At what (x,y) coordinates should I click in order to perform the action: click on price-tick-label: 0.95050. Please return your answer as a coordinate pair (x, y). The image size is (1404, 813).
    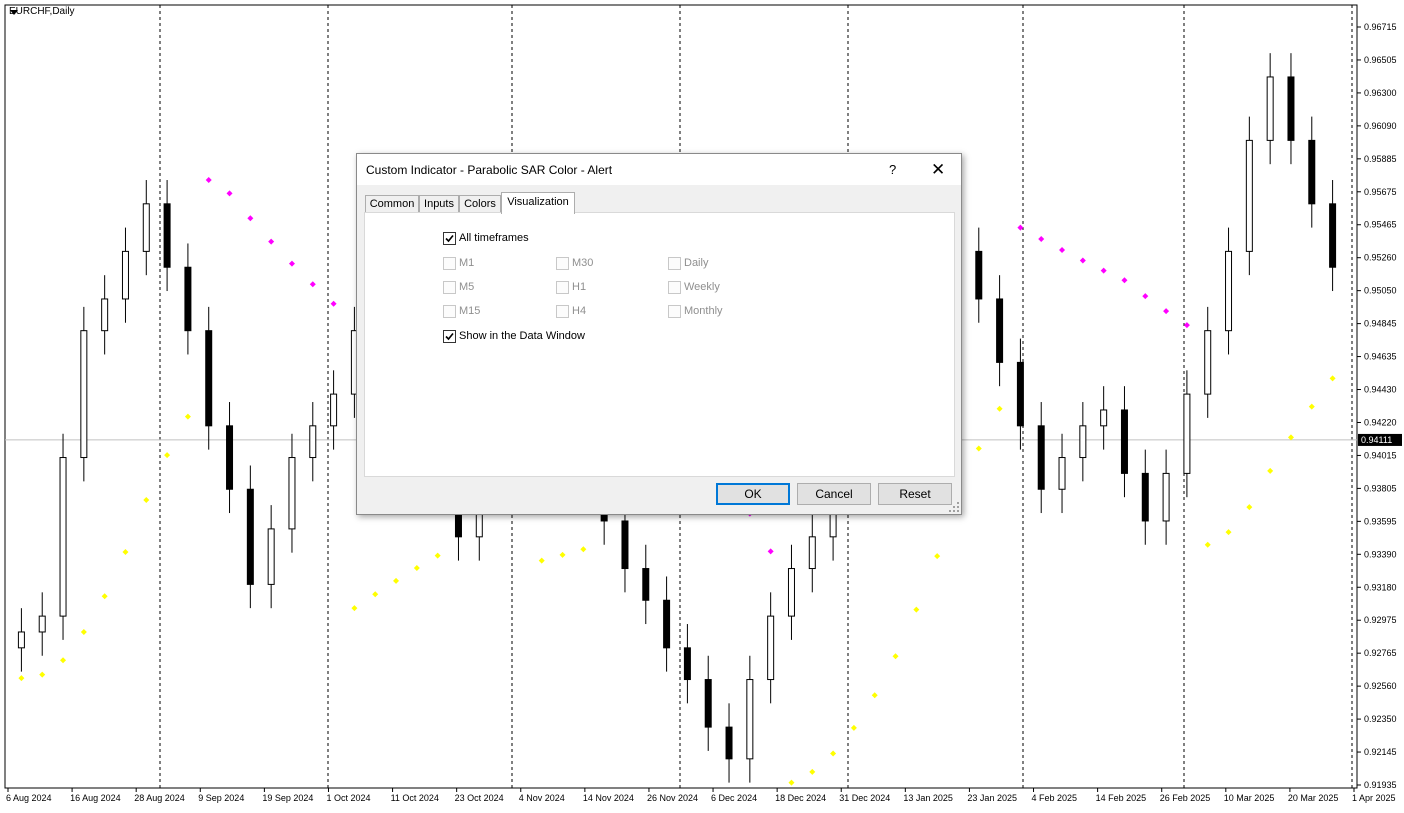
    Looking at the image, I should click on (1380, 291).